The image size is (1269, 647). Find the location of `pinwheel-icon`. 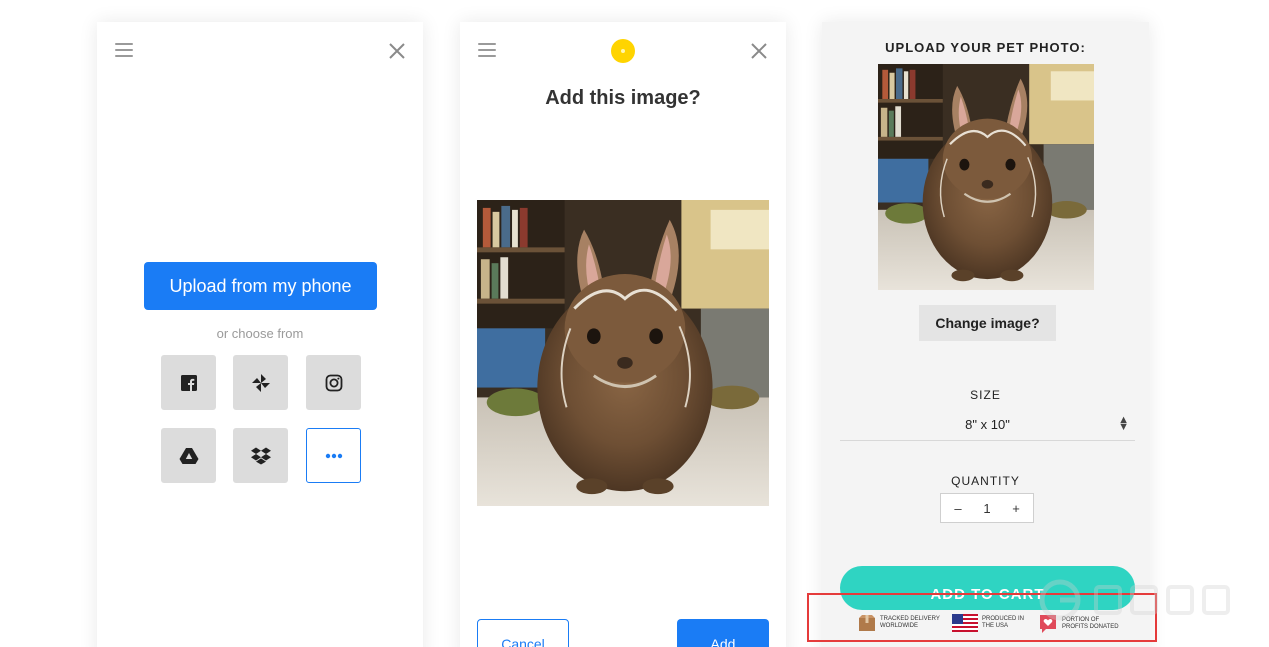

pinwheel-icon is located at coordinates (260, 382).